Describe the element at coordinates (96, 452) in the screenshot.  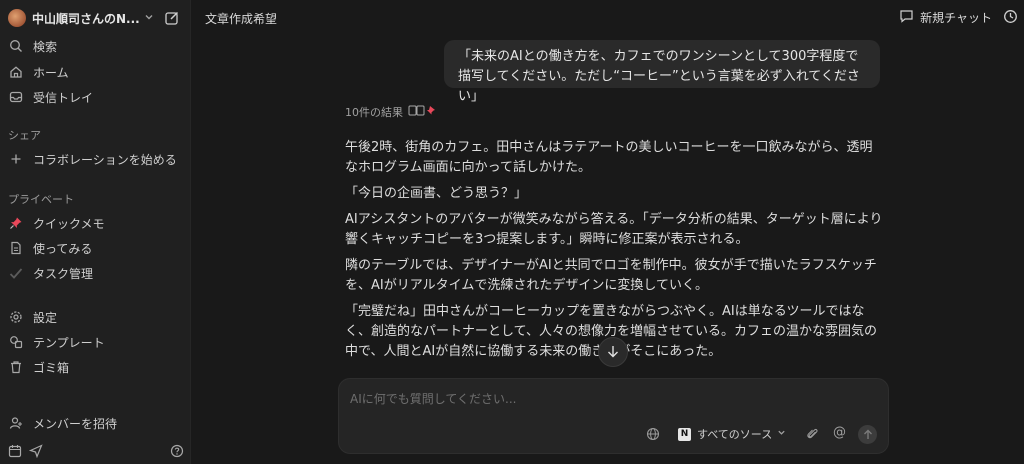
I see `sidebar-bottom-bar` at that location.